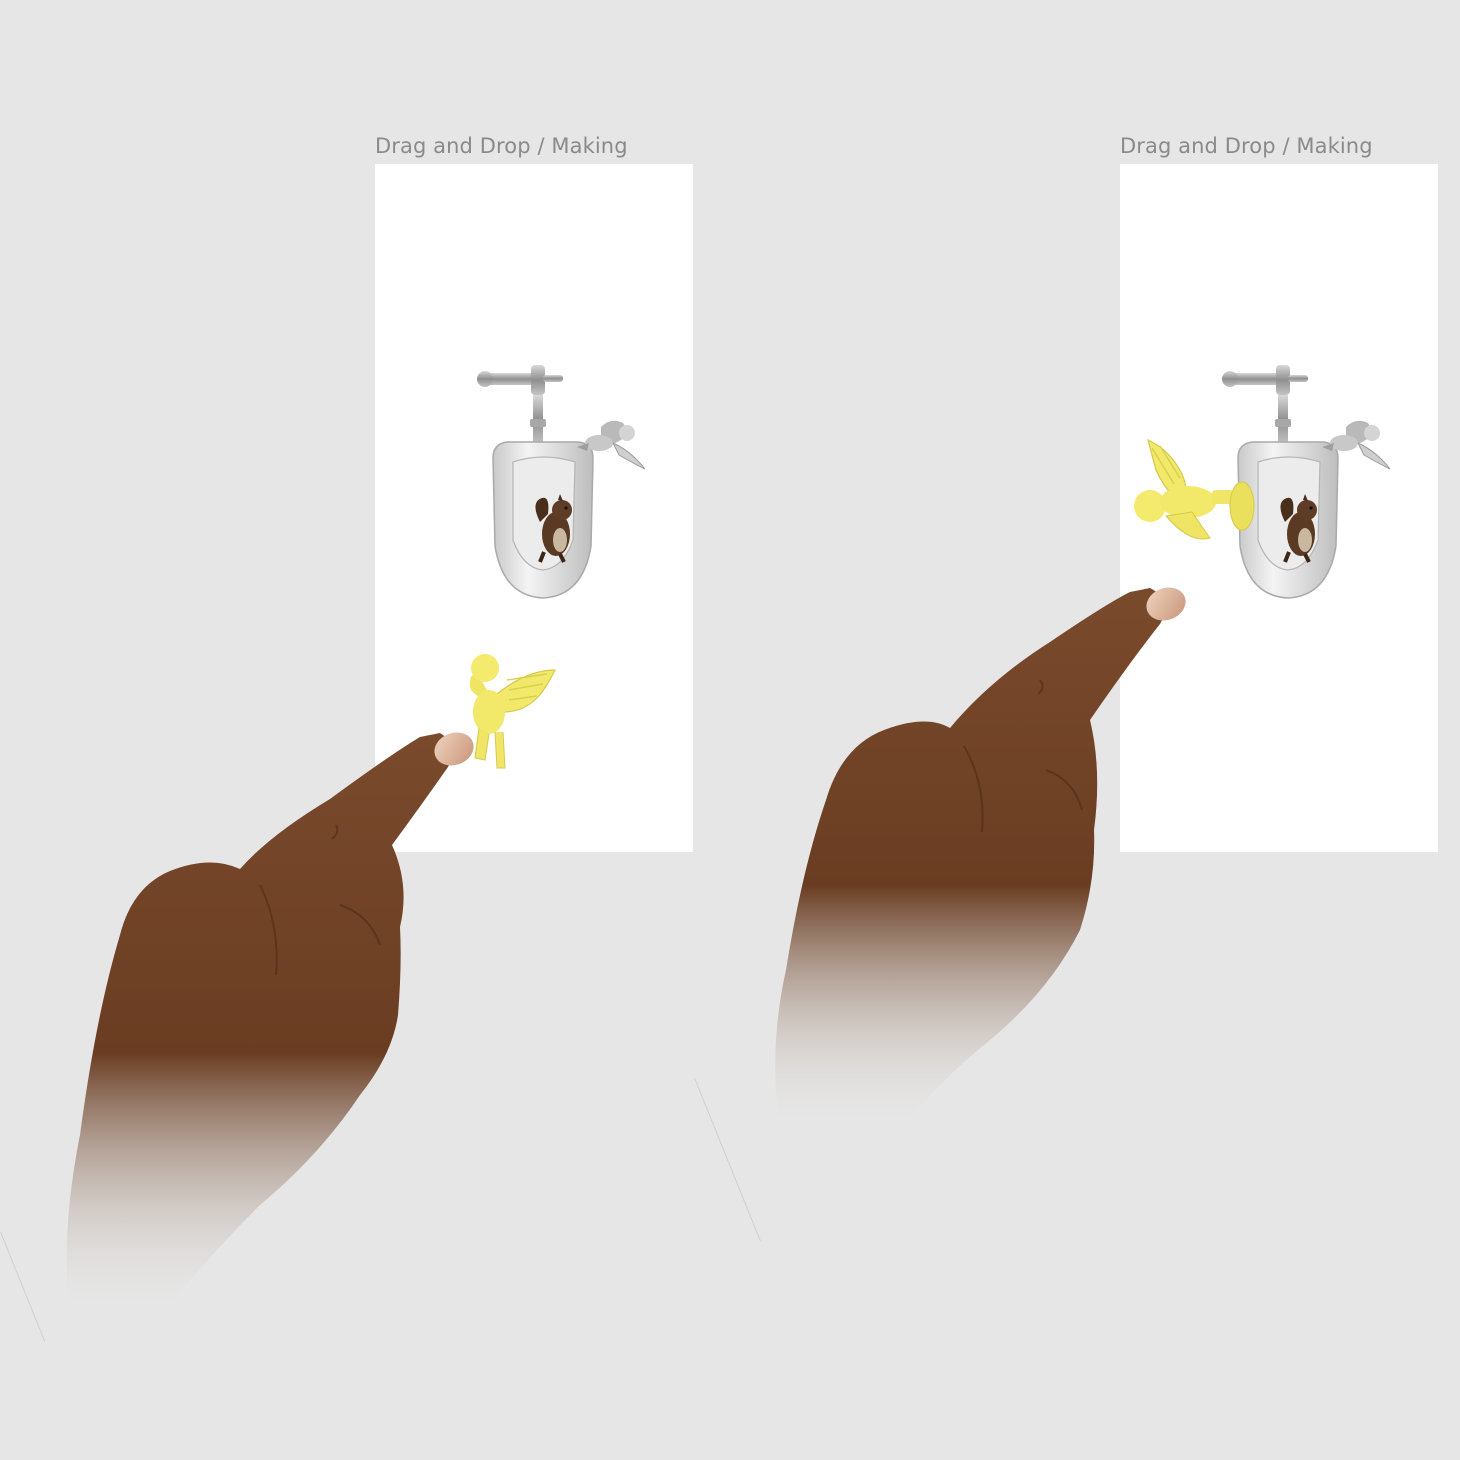  Describe the element at coordinates (498, 714) in the screenshot. I see `yellow-cherub-dragged` at that location.